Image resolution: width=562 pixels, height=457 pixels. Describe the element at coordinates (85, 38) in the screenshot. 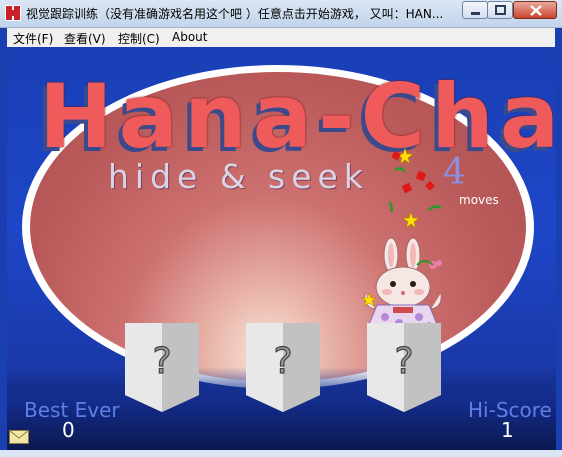

I see `menu-view: 查看(V)` at that location.